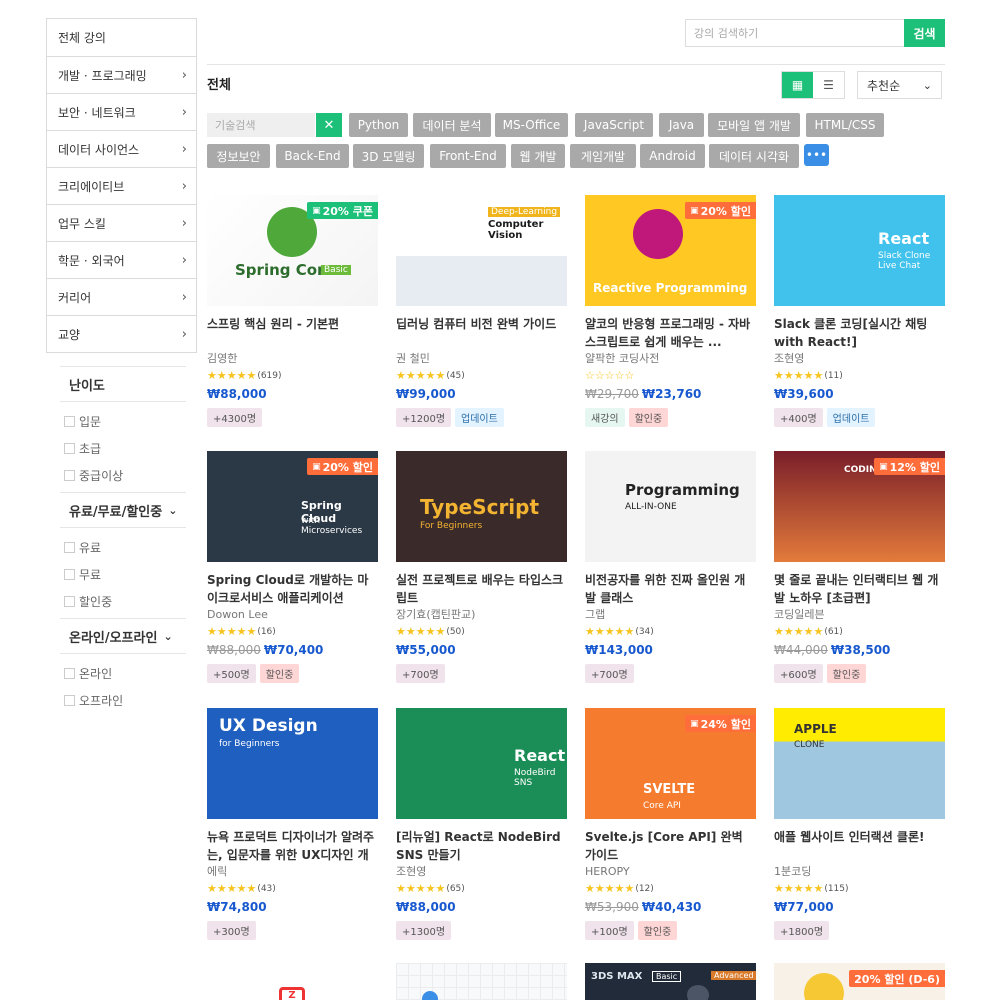 The height and width of the screenshot is (1000, 1000). What do you see at coordinates (455, 631) in the screenshot?
I see `rating-count: (50)` at bounding box center [455, 631].